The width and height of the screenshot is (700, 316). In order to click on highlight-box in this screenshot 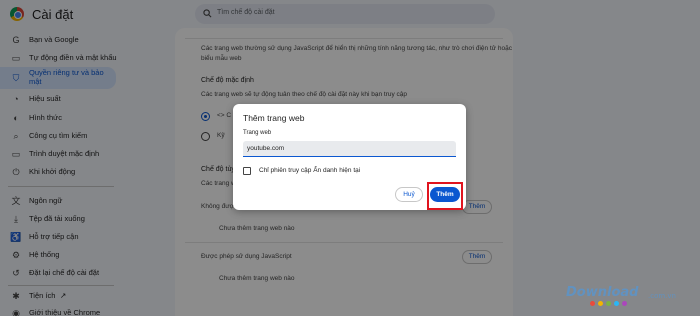, I will do `click(445, 196)`.